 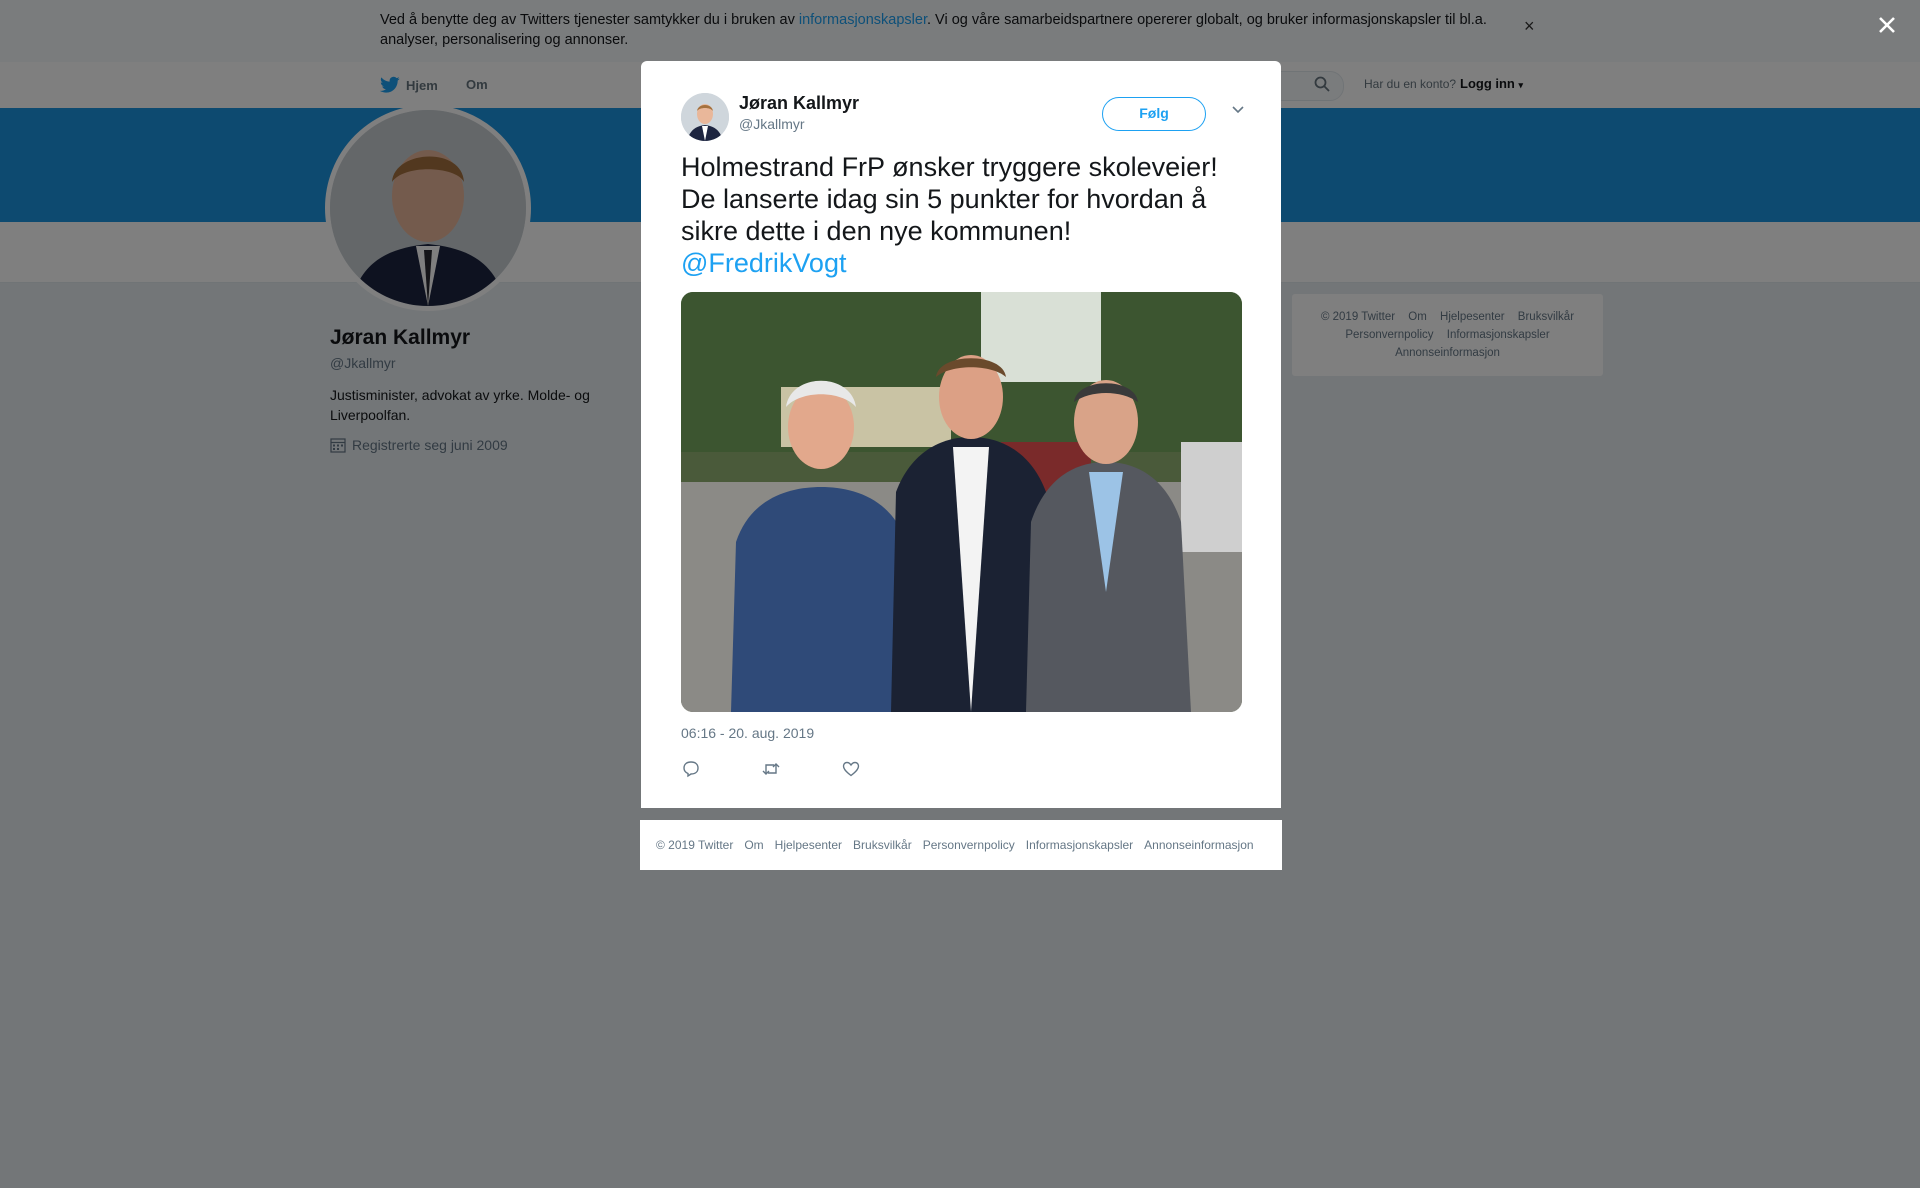 What do you see at coordinates (799, 103) in the screenshot?
I see `tweet-author-name: Jøran Kallmyr` at bounding box center [799, 103].